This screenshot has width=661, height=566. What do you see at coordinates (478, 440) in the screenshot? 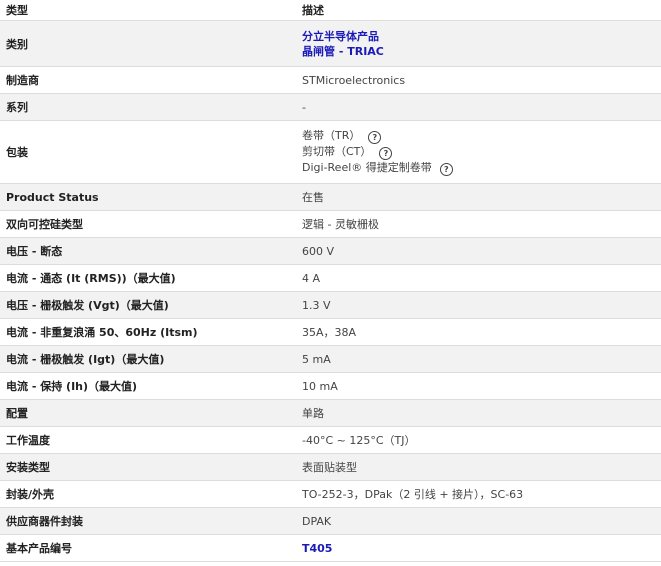
I see `row-value: -40°C ~ 125°C（TJ）` at bounding box center [478, 440].